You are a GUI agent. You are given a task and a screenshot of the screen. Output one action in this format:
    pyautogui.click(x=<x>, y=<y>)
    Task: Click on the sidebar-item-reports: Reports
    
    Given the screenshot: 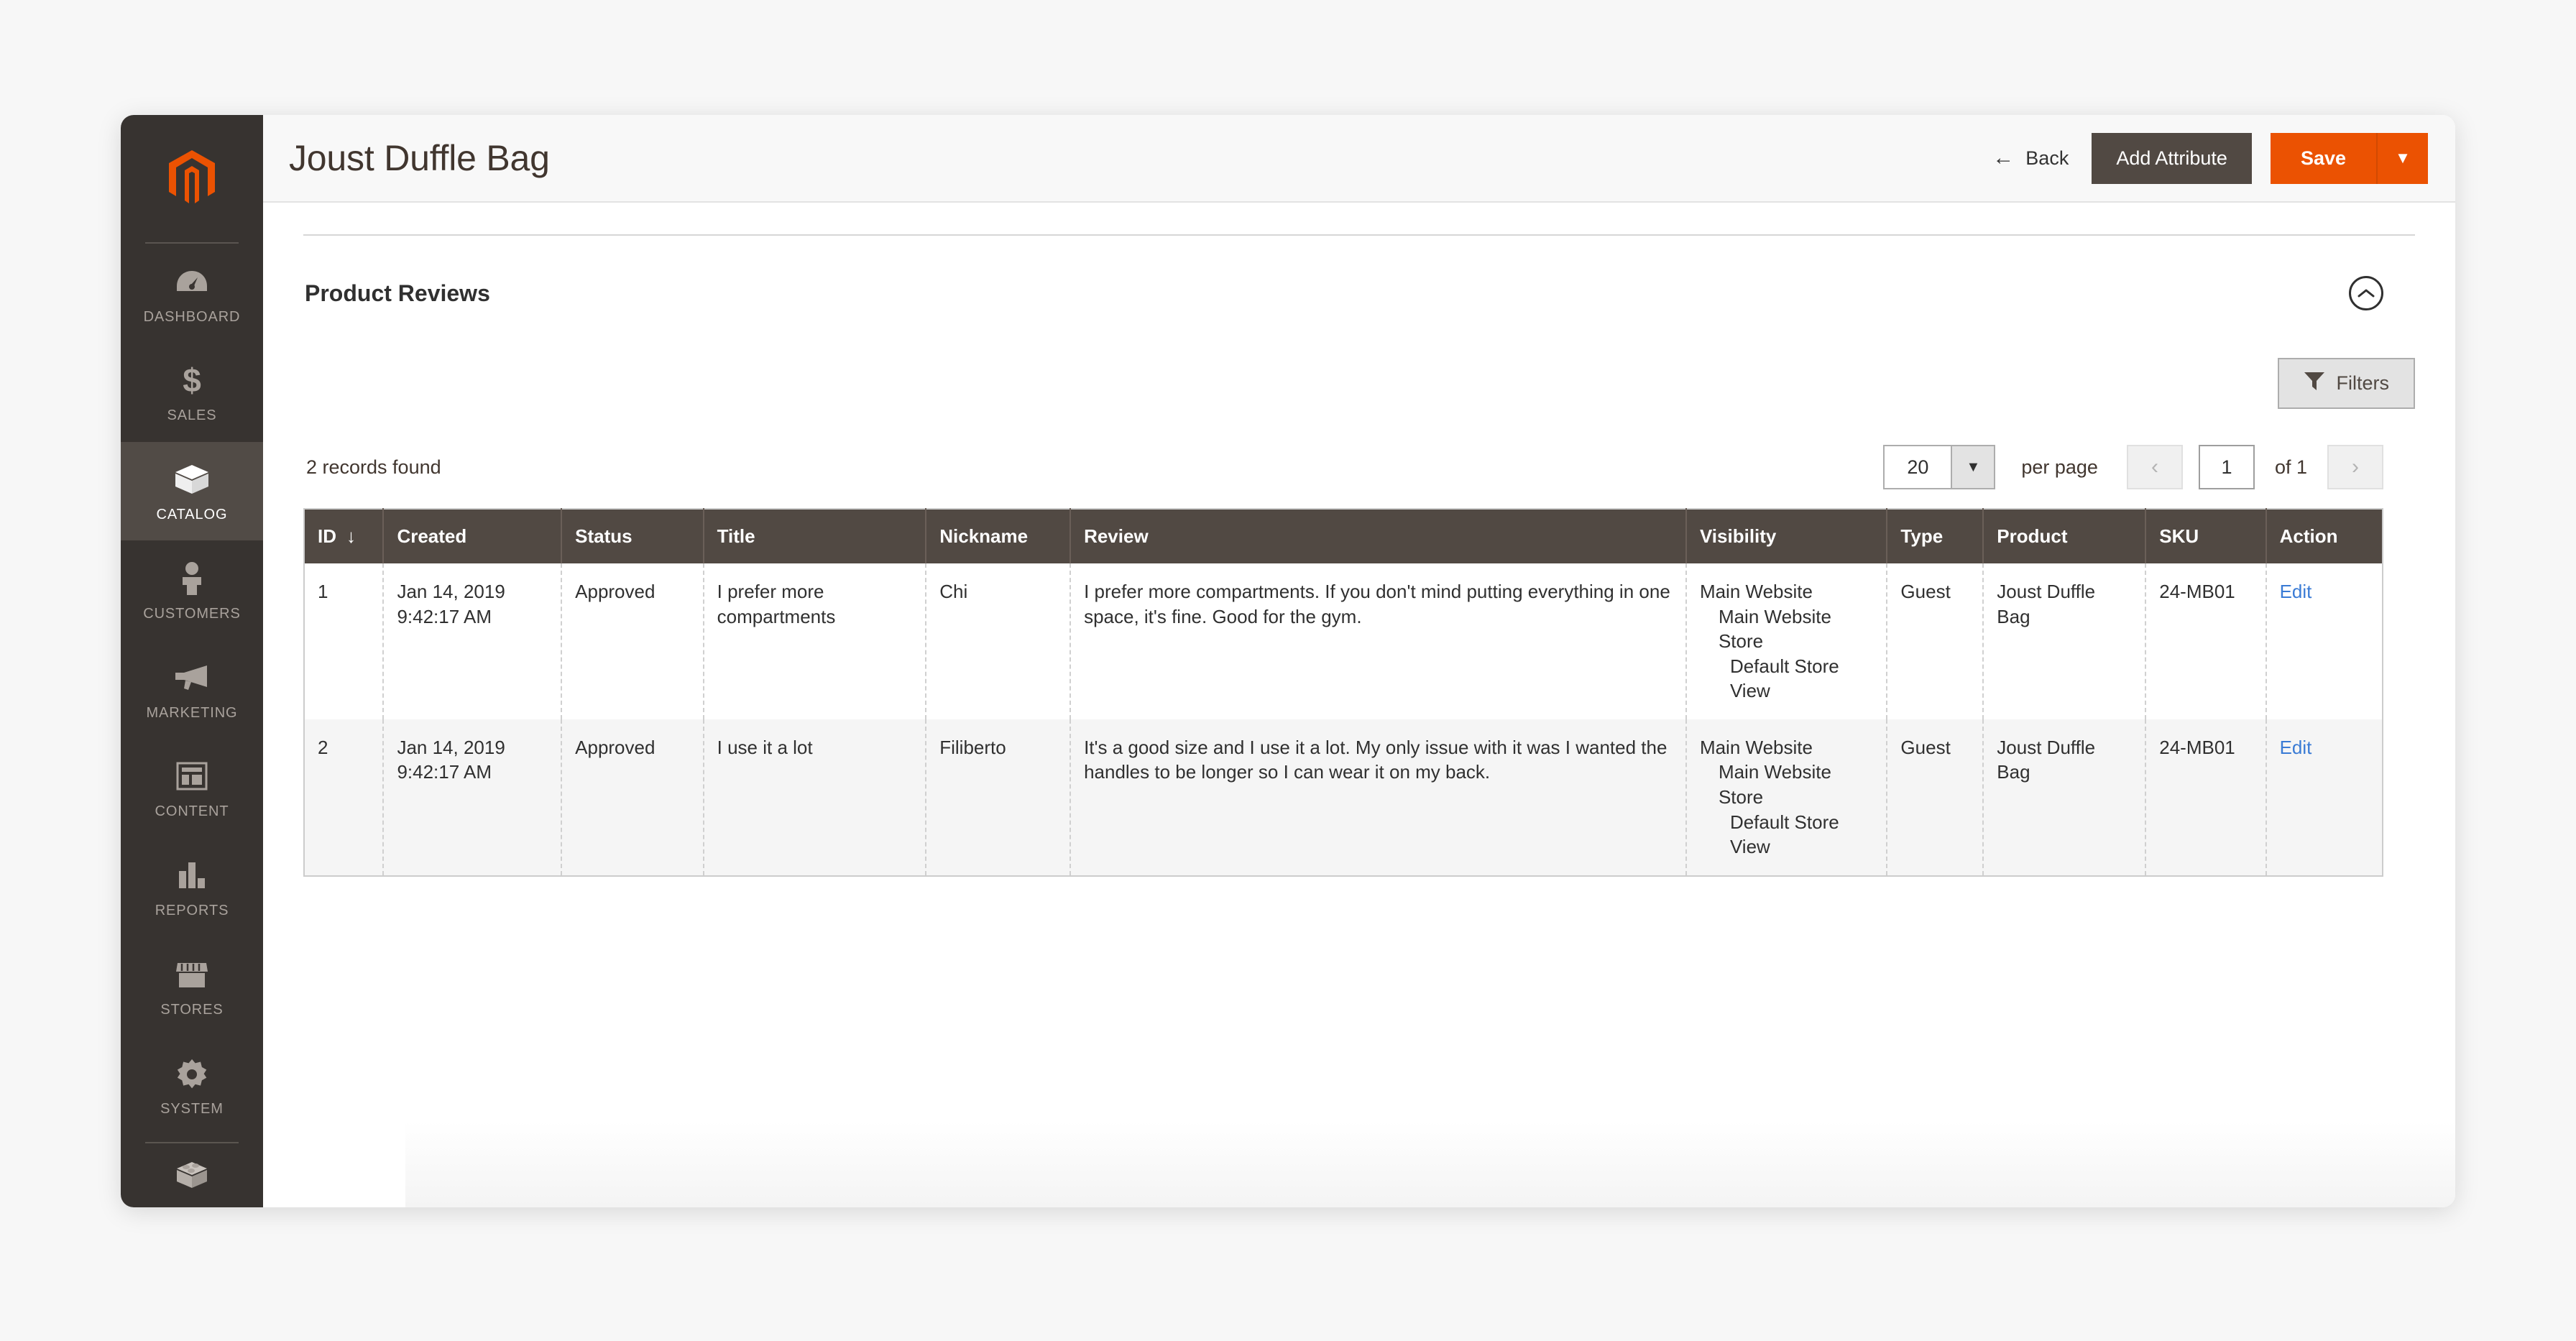 What is the action you would take?
    pyautogui.click(x=192, y=887)
    